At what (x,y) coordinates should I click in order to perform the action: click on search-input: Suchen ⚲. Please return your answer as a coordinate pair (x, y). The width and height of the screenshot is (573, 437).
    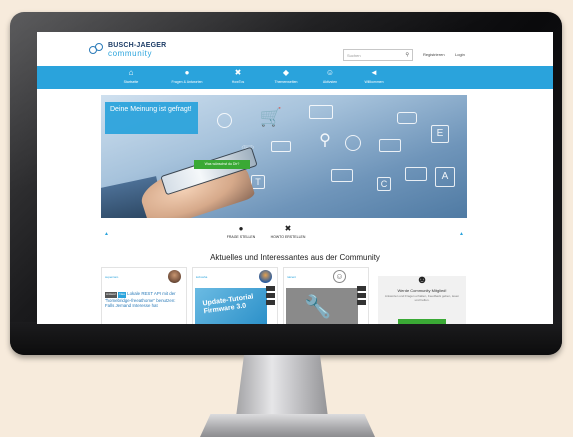
    Looking at the image, I should click on (378, 55).